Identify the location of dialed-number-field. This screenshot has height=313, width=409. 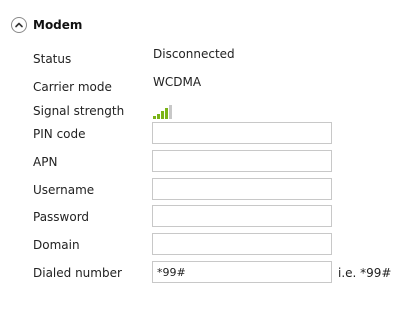
(242, 272).